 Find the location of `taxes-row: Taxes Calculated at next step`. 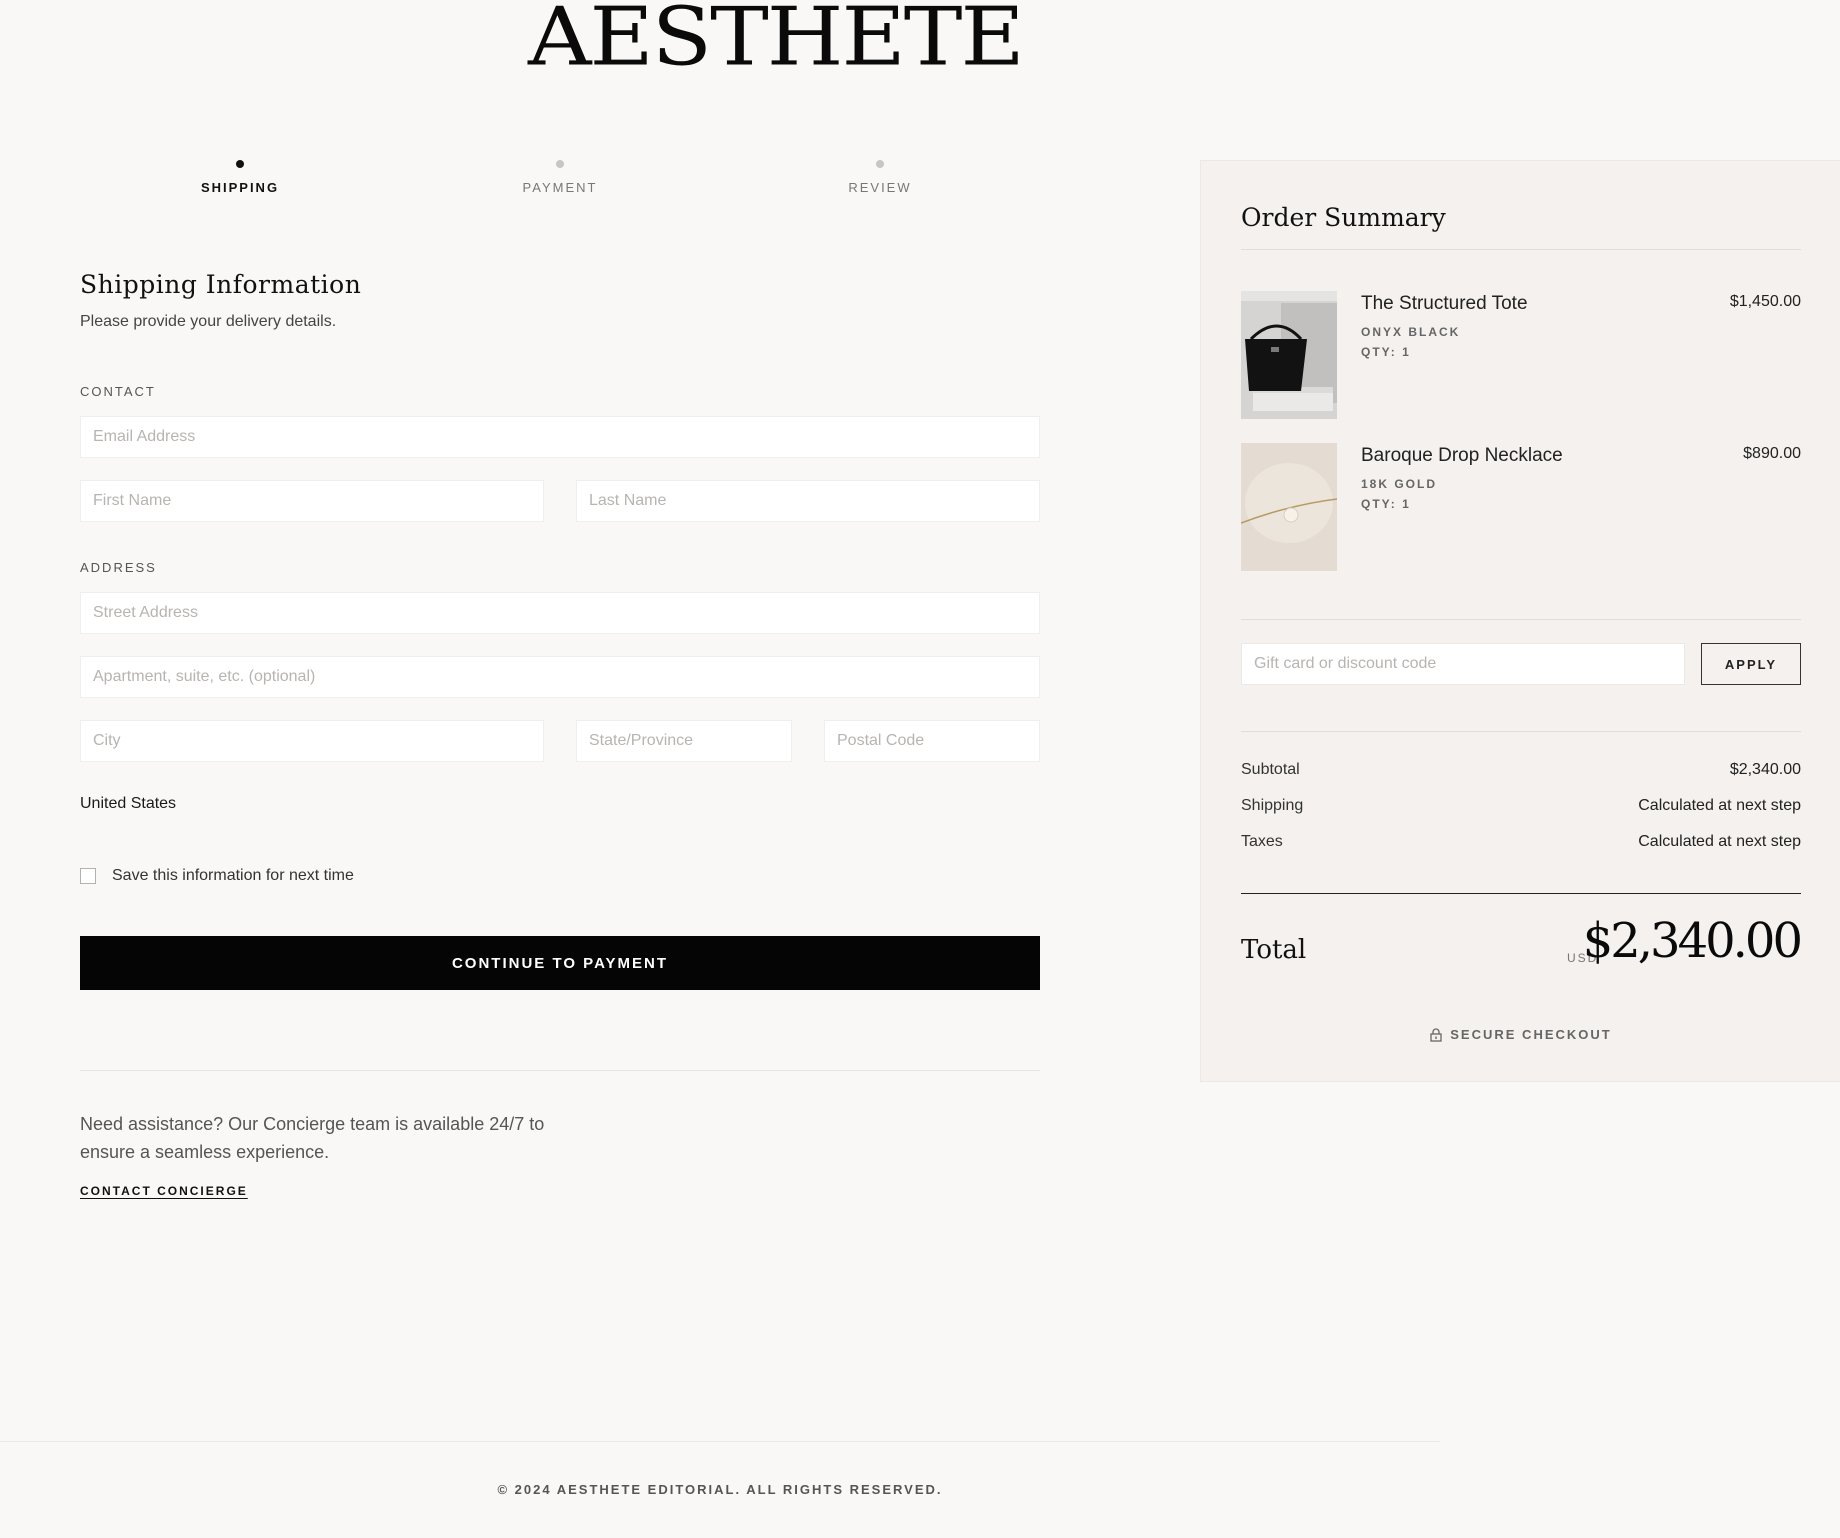

taxes-row: Taxes Calculated at next step is located at coordinates (1521, 845).